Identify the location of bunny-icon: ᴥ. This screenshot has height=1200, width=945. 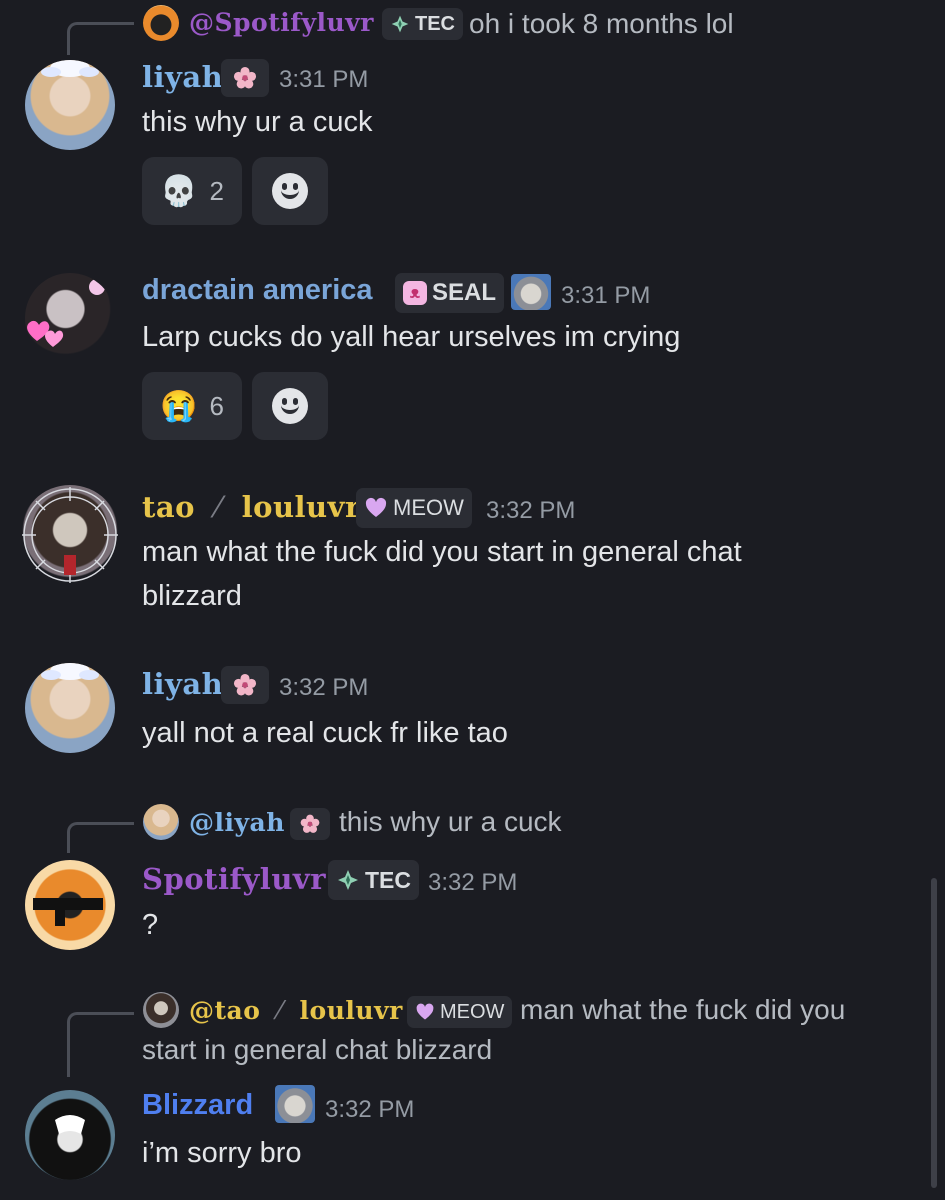
(415, 293).